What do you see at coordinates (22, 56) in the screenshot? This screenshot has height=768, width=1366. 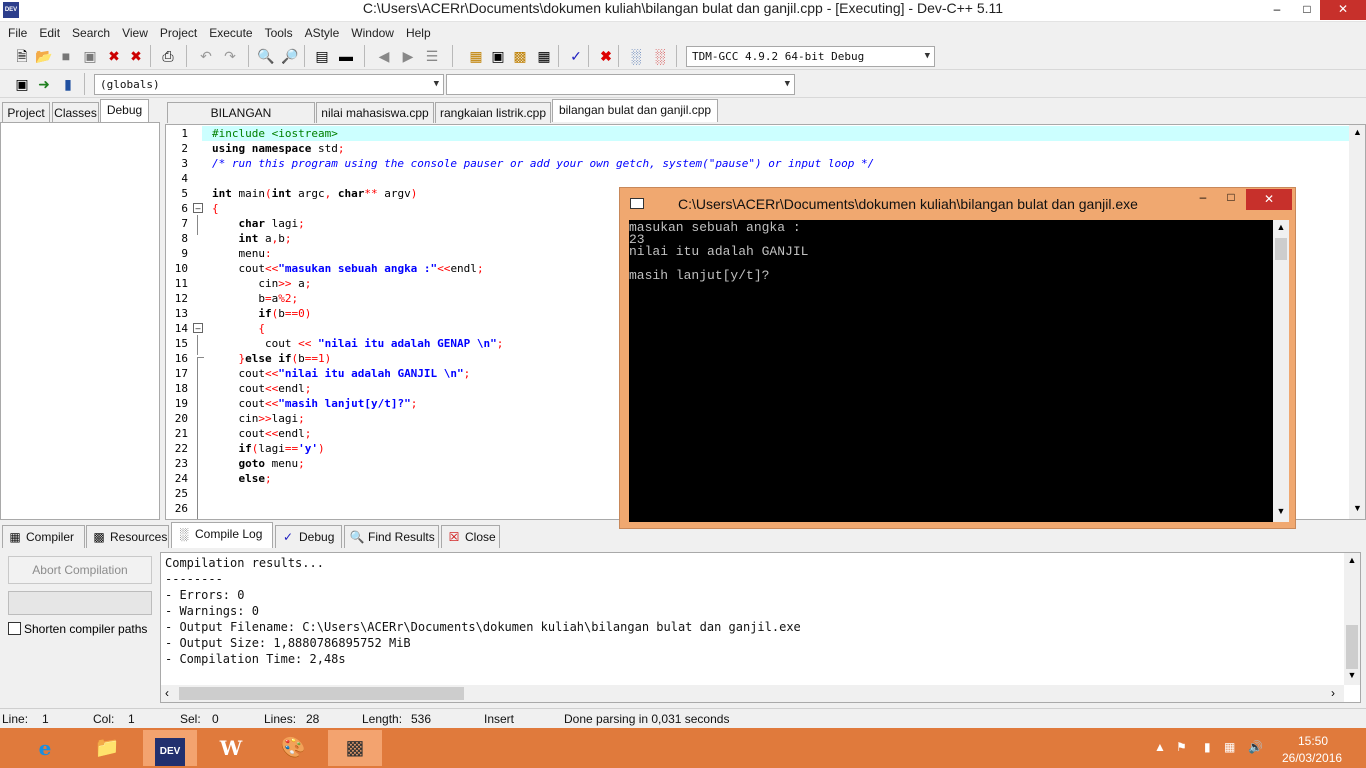 I see `new-file-icon: 🗎` at bounding box center [22, 56].